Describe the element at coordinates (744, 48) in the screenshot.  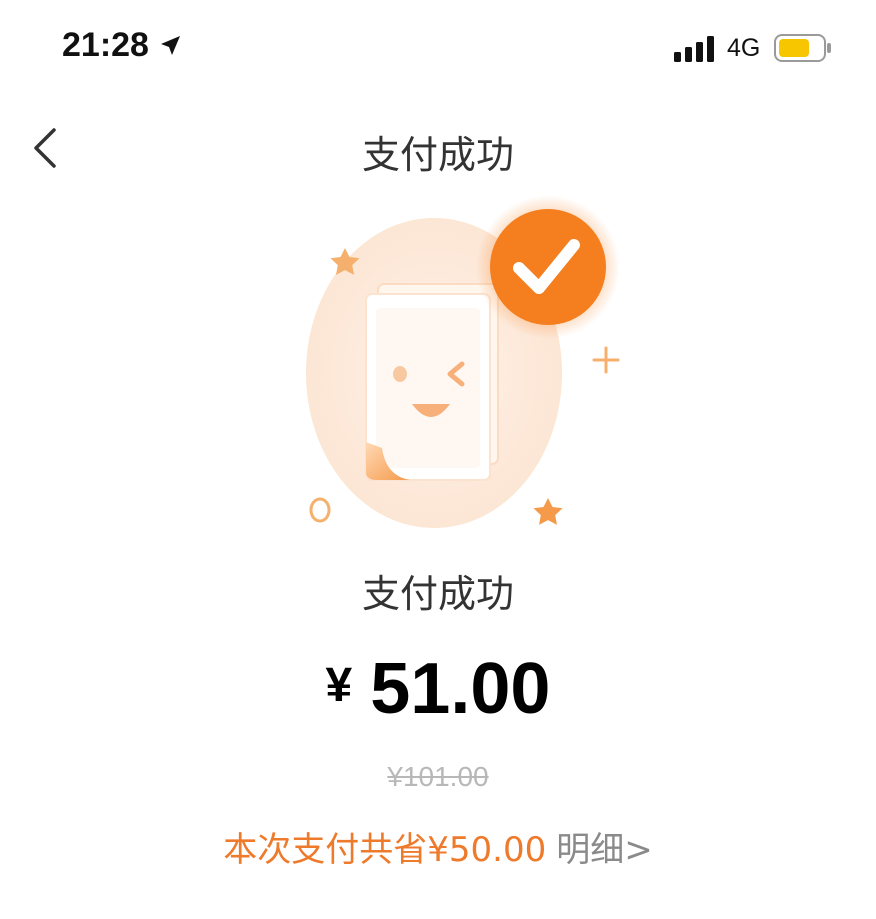
I see `network-type-label: 4G` at that location.